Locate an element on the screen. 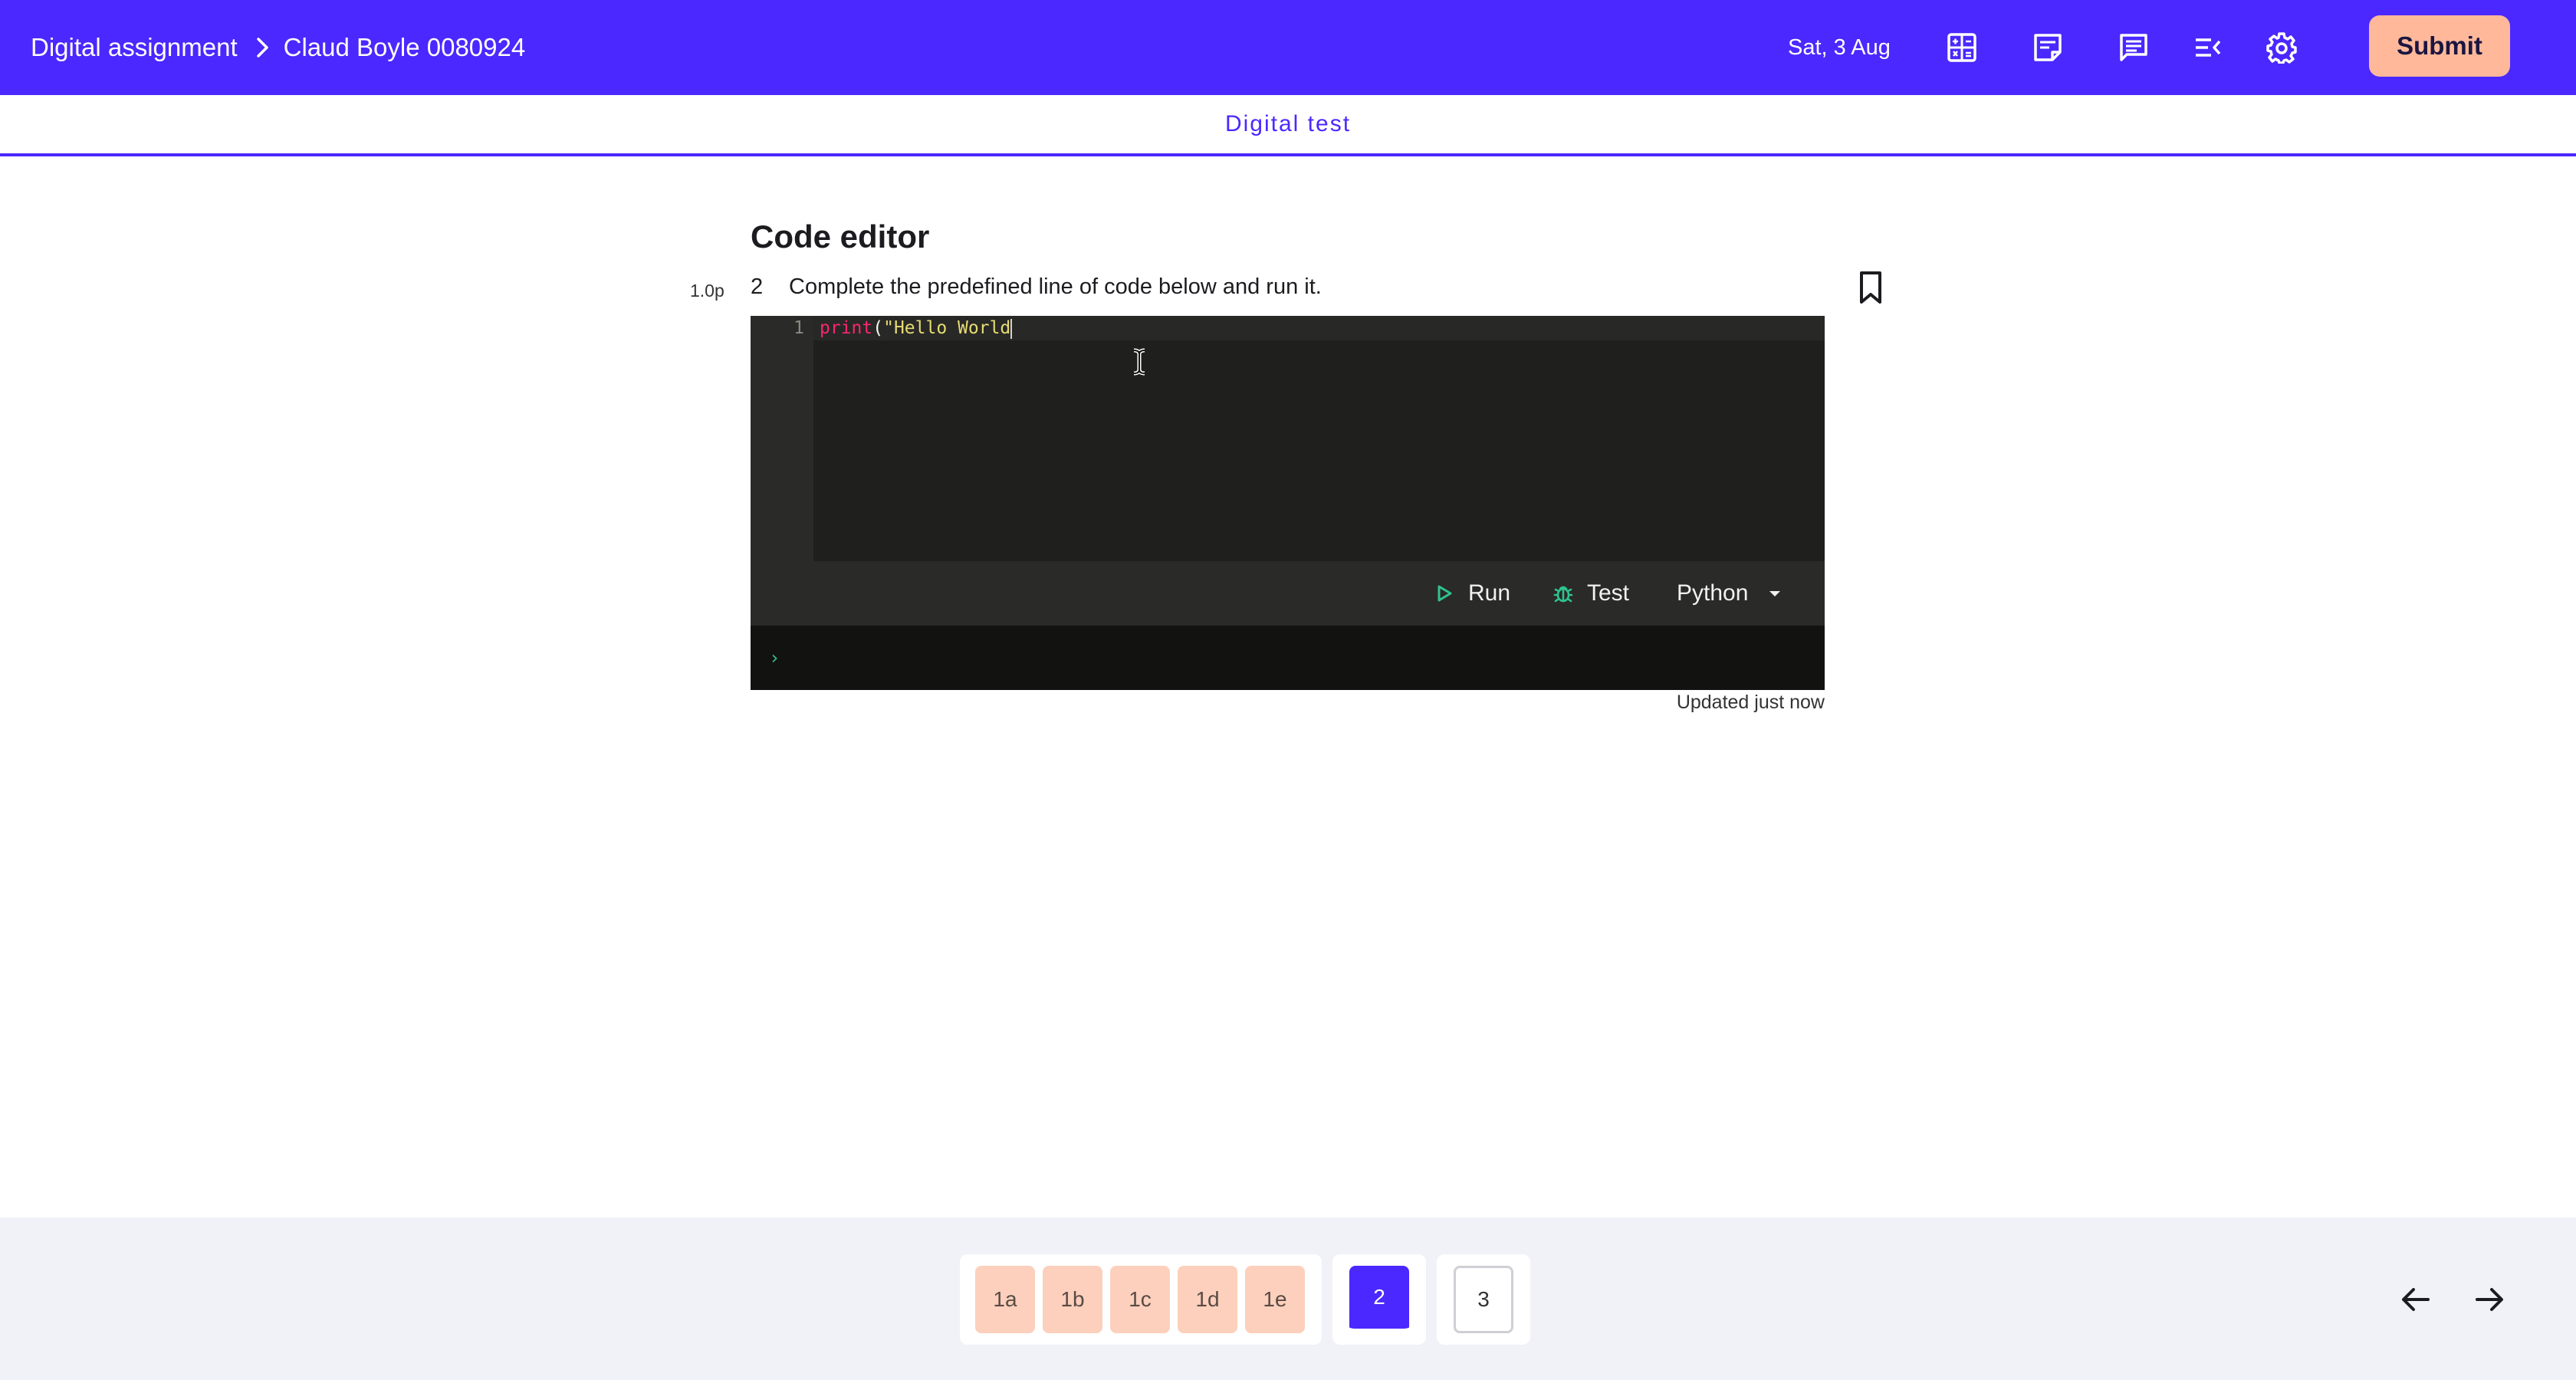 The image size is (2576, 1380). bookmark-icon is located at coordinates (1870, 287).